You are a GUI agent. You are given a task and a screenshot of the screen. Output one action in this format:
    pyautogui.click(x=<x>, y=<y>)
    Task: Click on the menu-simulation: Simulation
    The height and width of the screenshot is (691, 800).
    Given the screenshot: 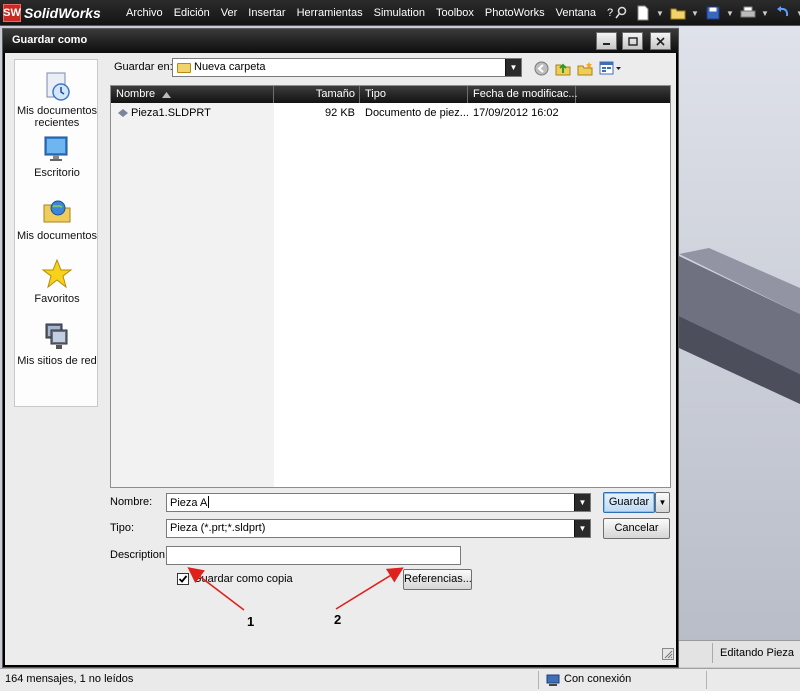 What is the action you would take?
    pyautogui.click(x=399, y=13)
    